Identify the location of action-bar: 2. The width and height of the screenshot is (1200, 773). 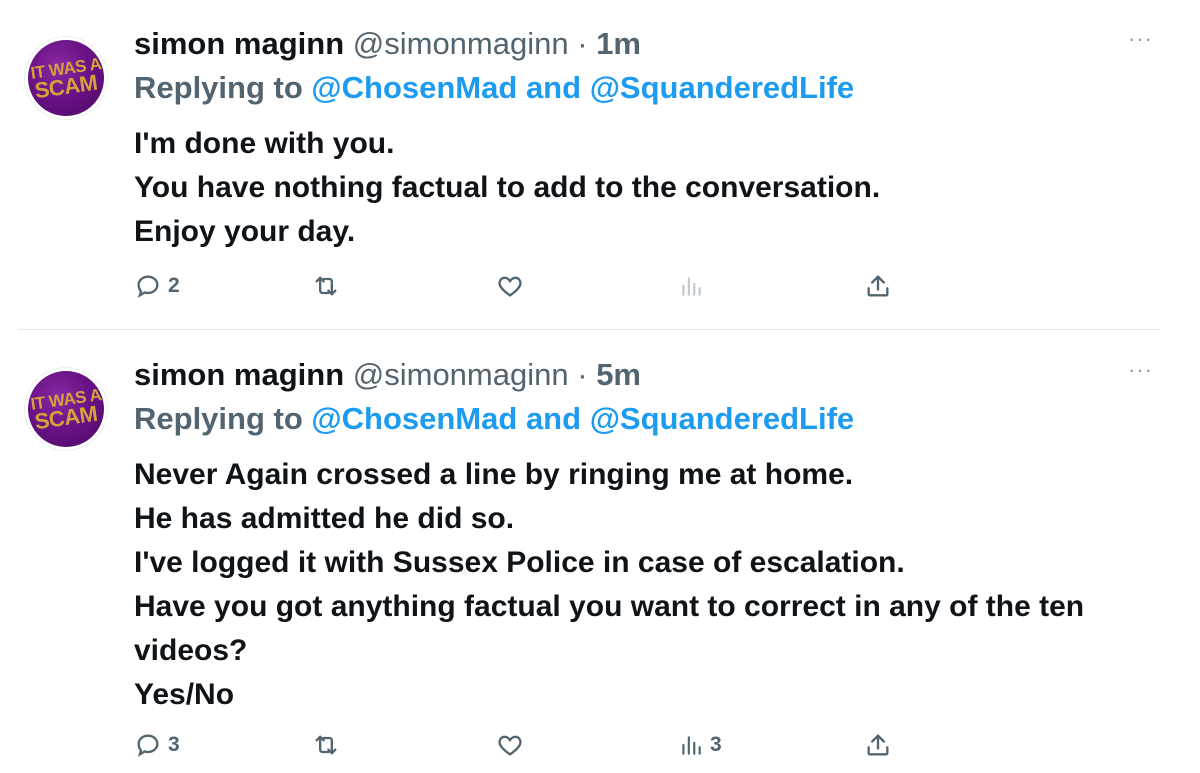
(524, 286).